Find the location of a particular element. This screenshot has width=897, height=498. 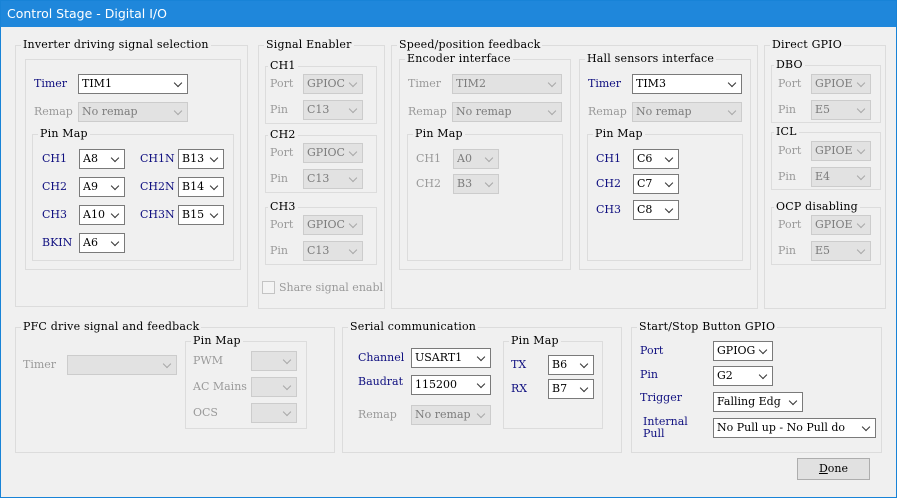

inverter-ch3-select: A10 is located at coordinates (102, 215).